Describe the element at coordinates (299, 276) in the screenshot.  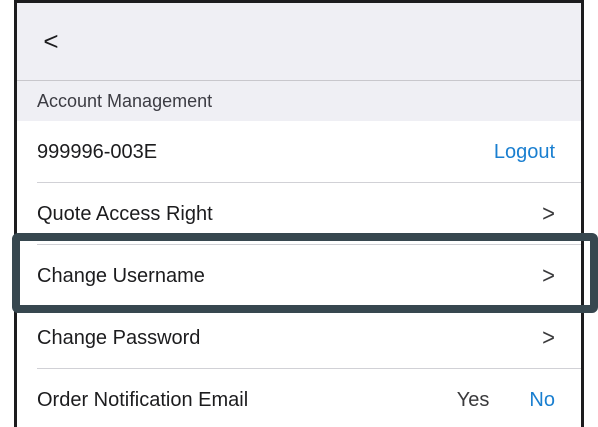
I see `change-username-row: Change Username >` at that location.